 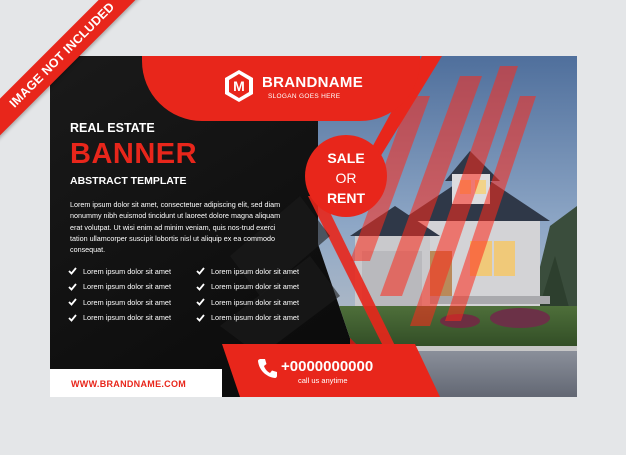 What do you see at coordinates (129, 384) in the screenshot?
I see `website-url: WWW.BRANDNAME.COM` at bounding box center [129, 384].